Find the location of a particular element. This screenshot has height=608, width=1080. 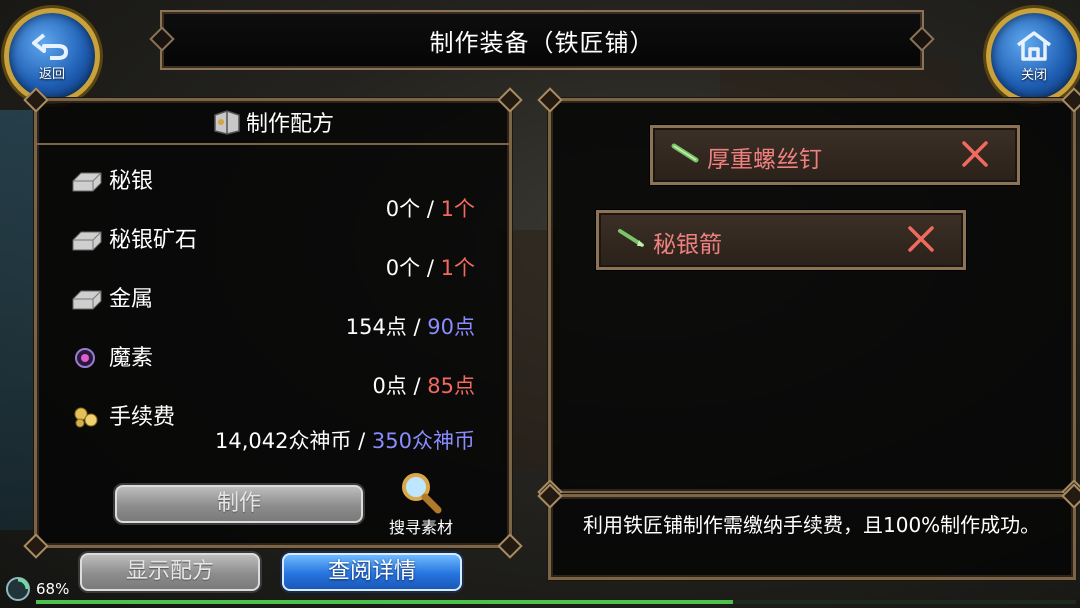

equipment-slot: 秘银箭 is located at coordinates (781, 240).